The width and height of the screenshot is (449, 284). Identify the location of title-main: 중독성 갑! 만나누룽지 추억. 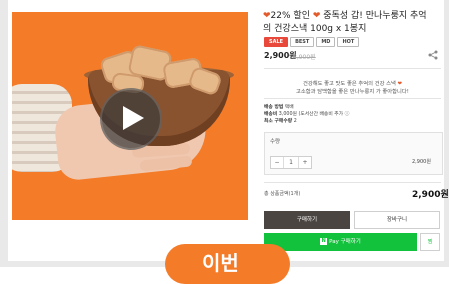
(375, 16).